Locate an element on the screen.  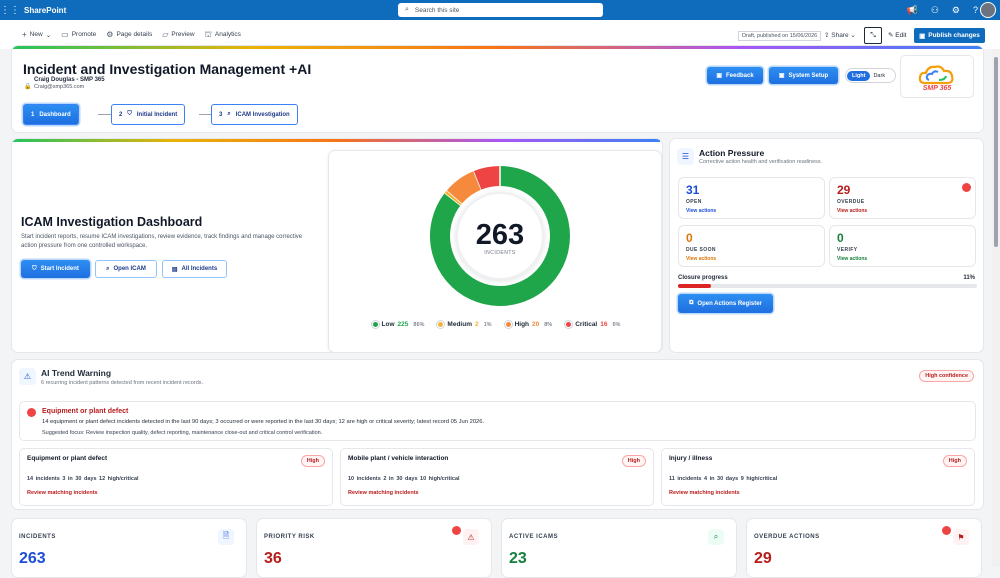
legend-item-low: Low 225 86% is located at coordinates (397, 324).